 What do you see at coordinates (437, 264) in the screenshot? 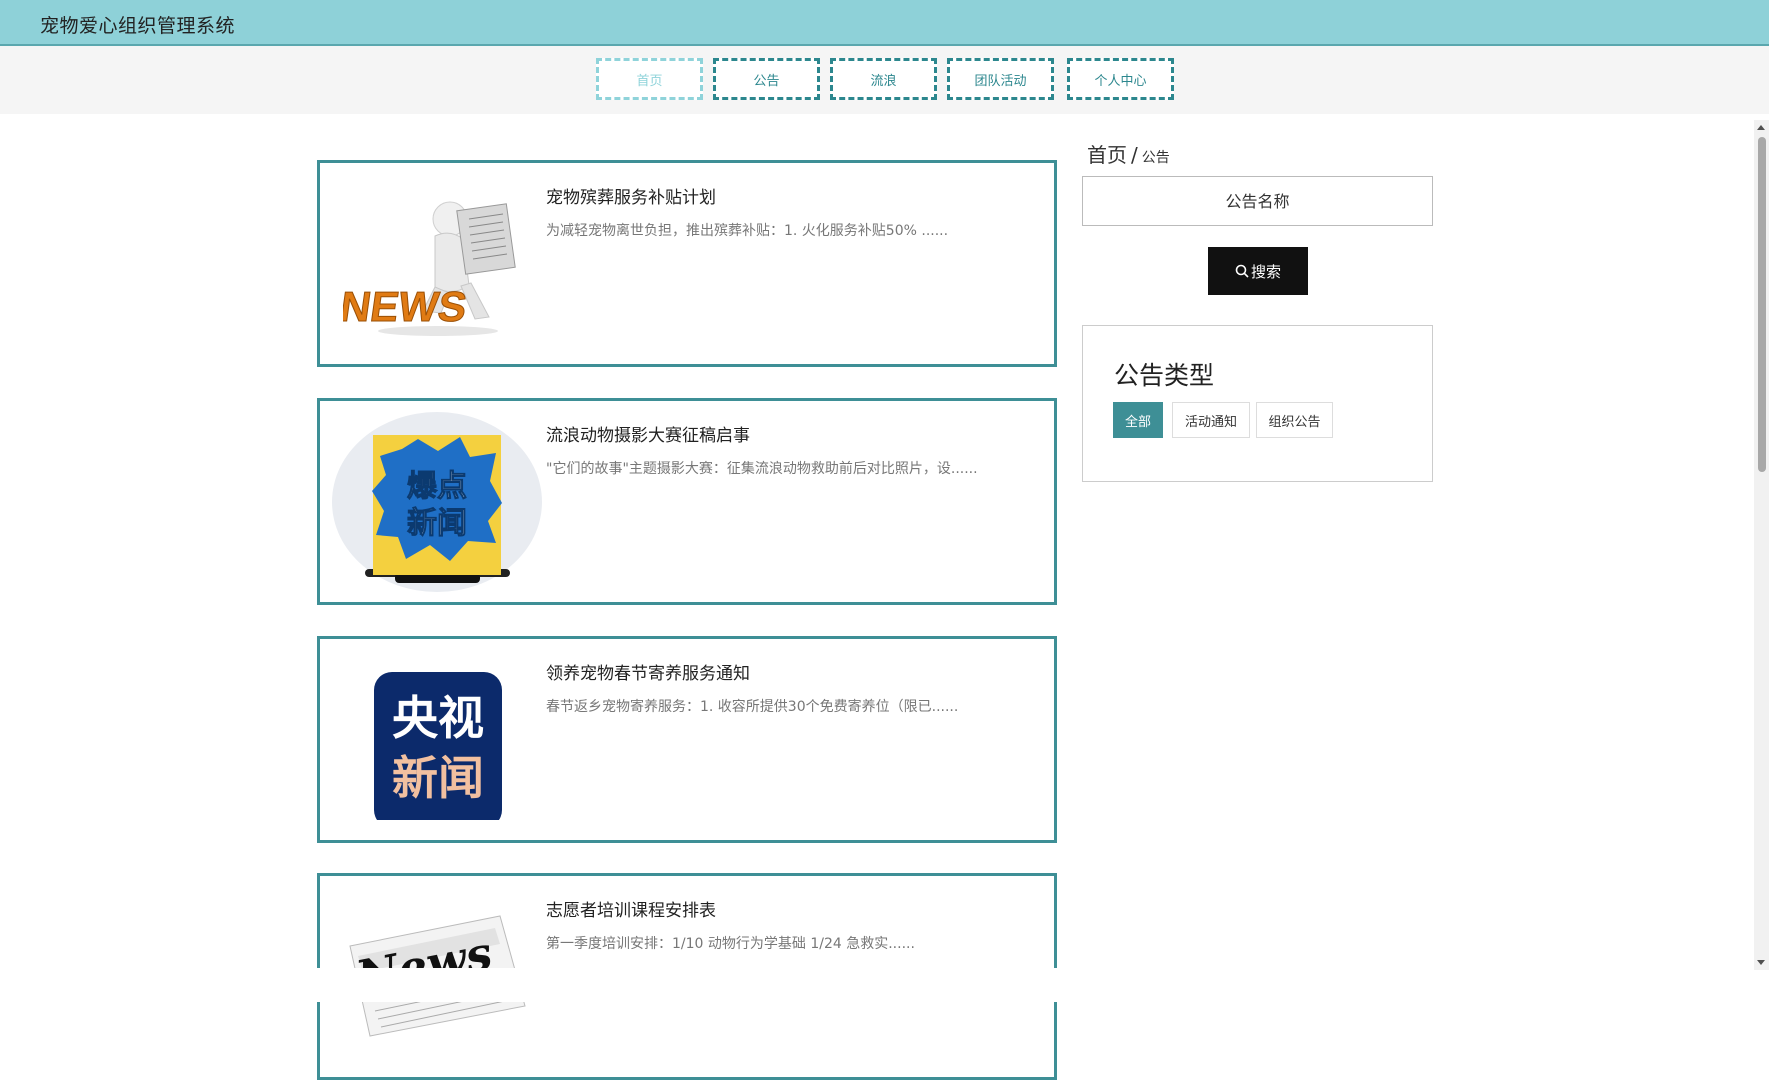
I see `news-man-reading-image: NEWS` at bounding box center [437, 264].